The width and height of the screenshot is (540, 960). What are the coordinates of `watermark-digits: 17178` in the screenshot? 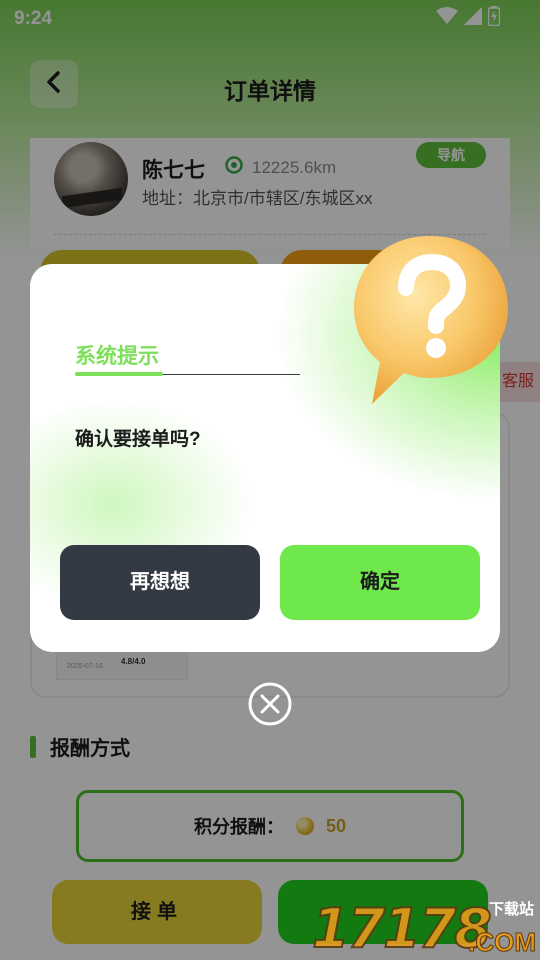 It's located at (402, 928).